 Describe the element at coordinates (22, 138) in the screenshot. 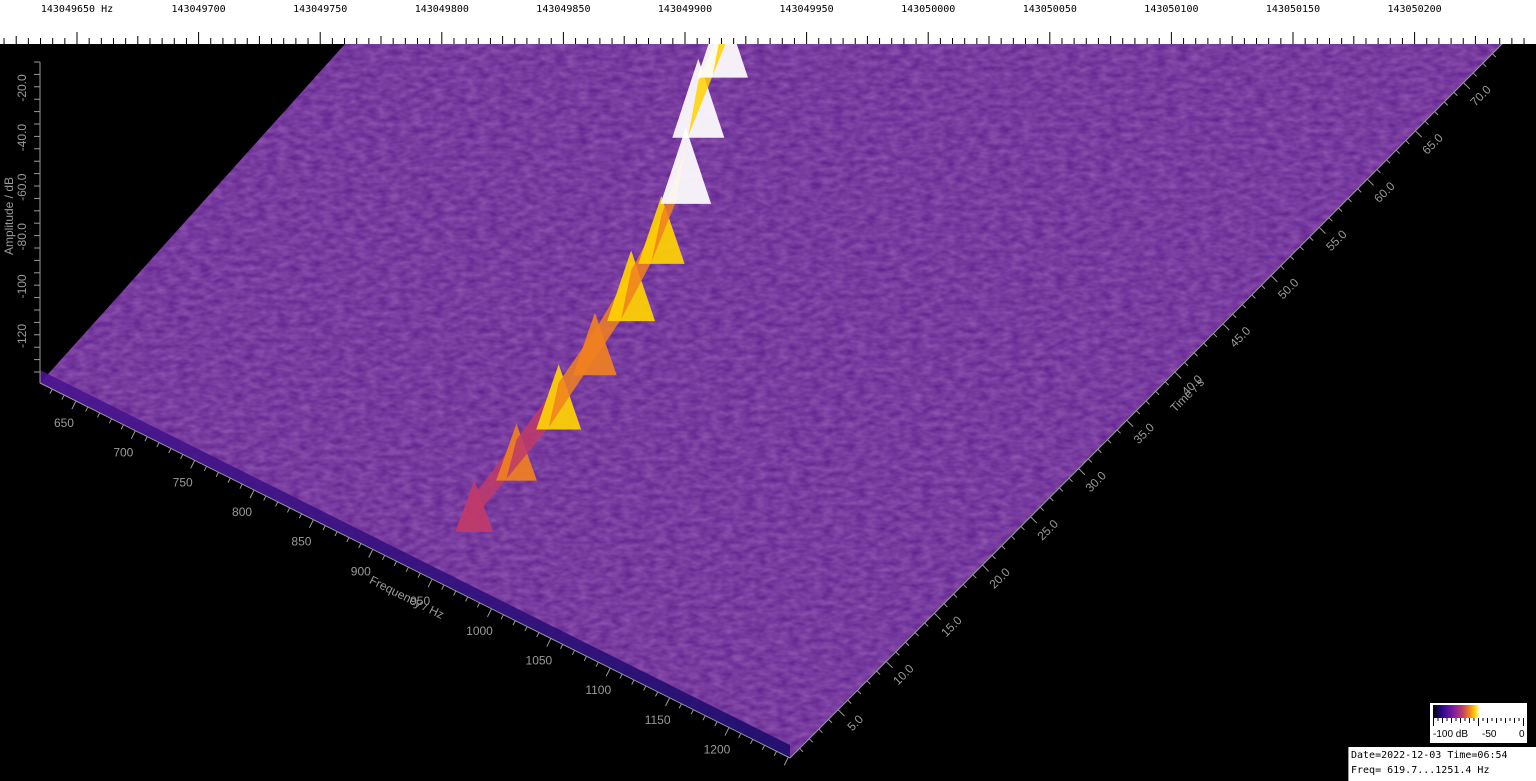

I see `amplitude-tick-label: -40.0` at that location.